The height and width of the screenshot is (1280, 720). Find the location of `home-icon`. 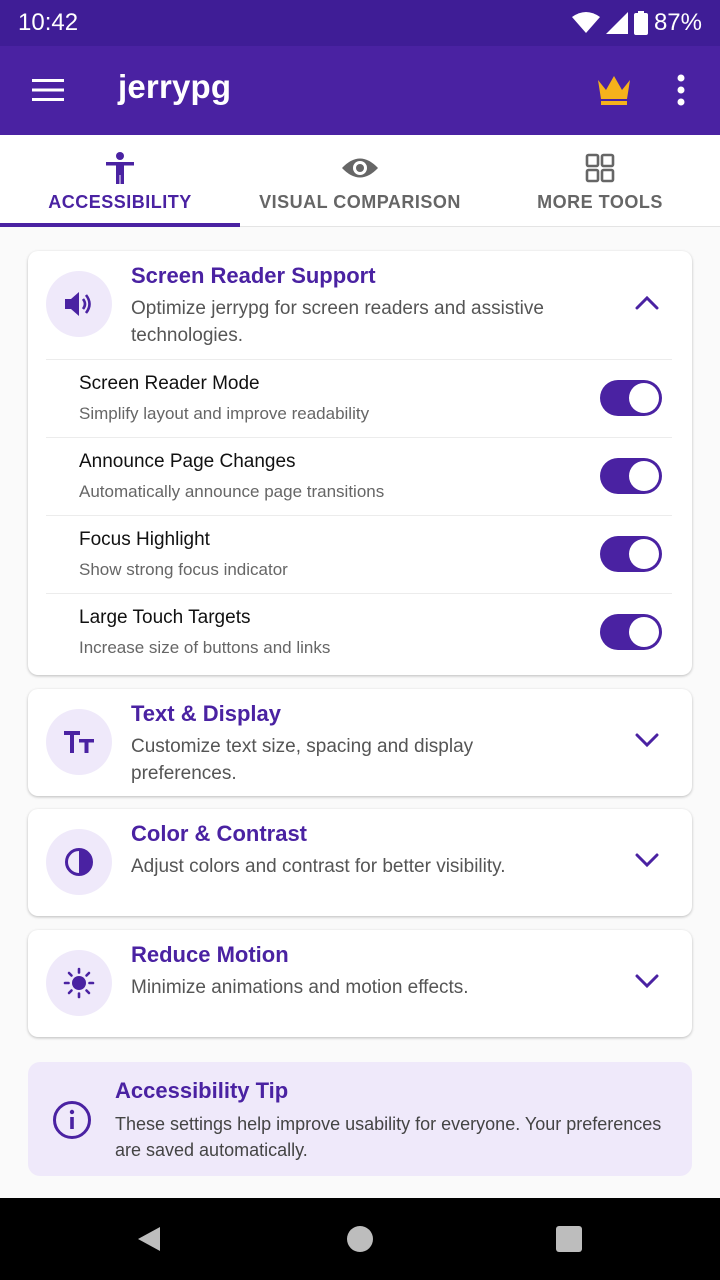

home-icon is located at coordinates (360, 1239).